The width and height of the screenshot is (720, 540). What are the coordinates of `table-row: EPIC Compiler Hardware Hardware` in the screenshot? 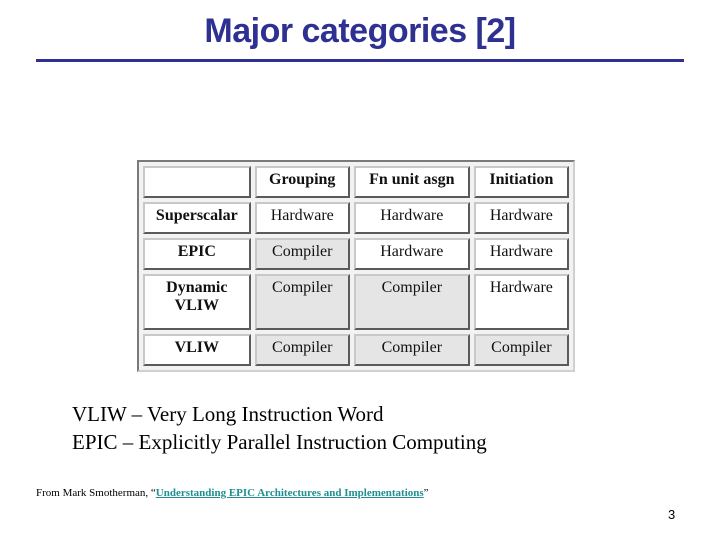 It's located at (356, 254).